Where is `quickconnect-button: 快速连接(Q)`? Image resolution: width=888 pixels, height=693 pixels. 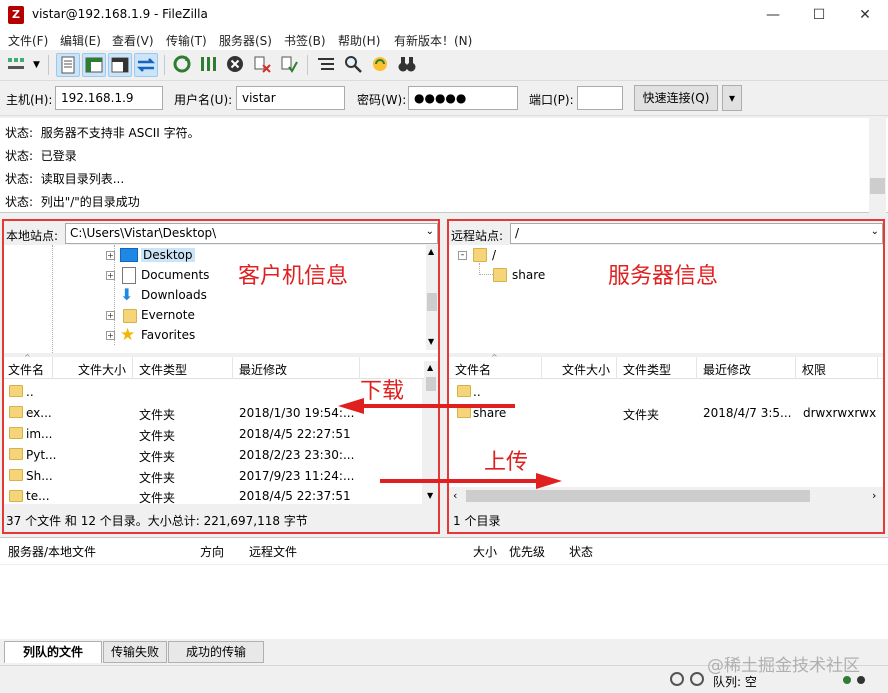
quickconnect-button: 快速连接(Q) is located at coordinates (676, 98).